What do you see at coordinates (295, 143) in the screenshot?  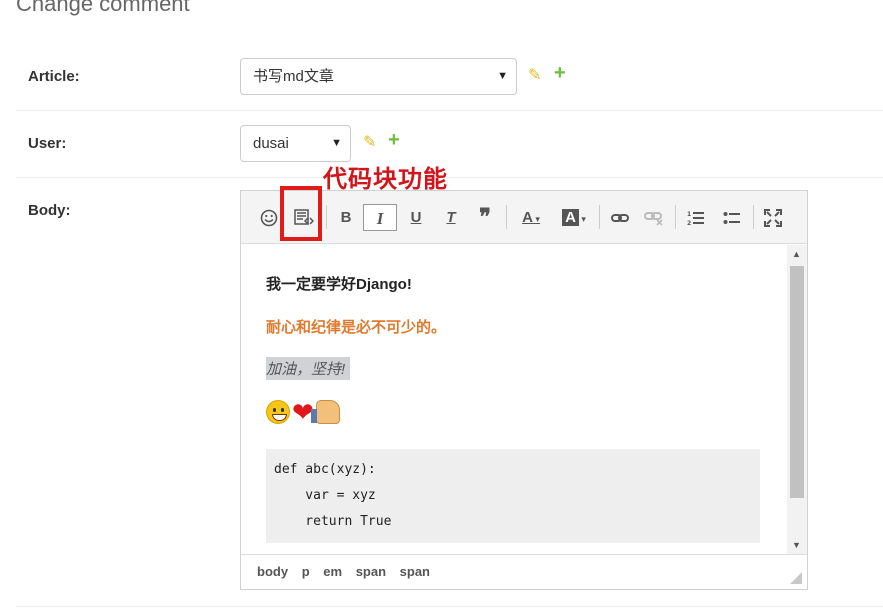 I see `user-select: dusai ▼` at bounding box center [295, 143].